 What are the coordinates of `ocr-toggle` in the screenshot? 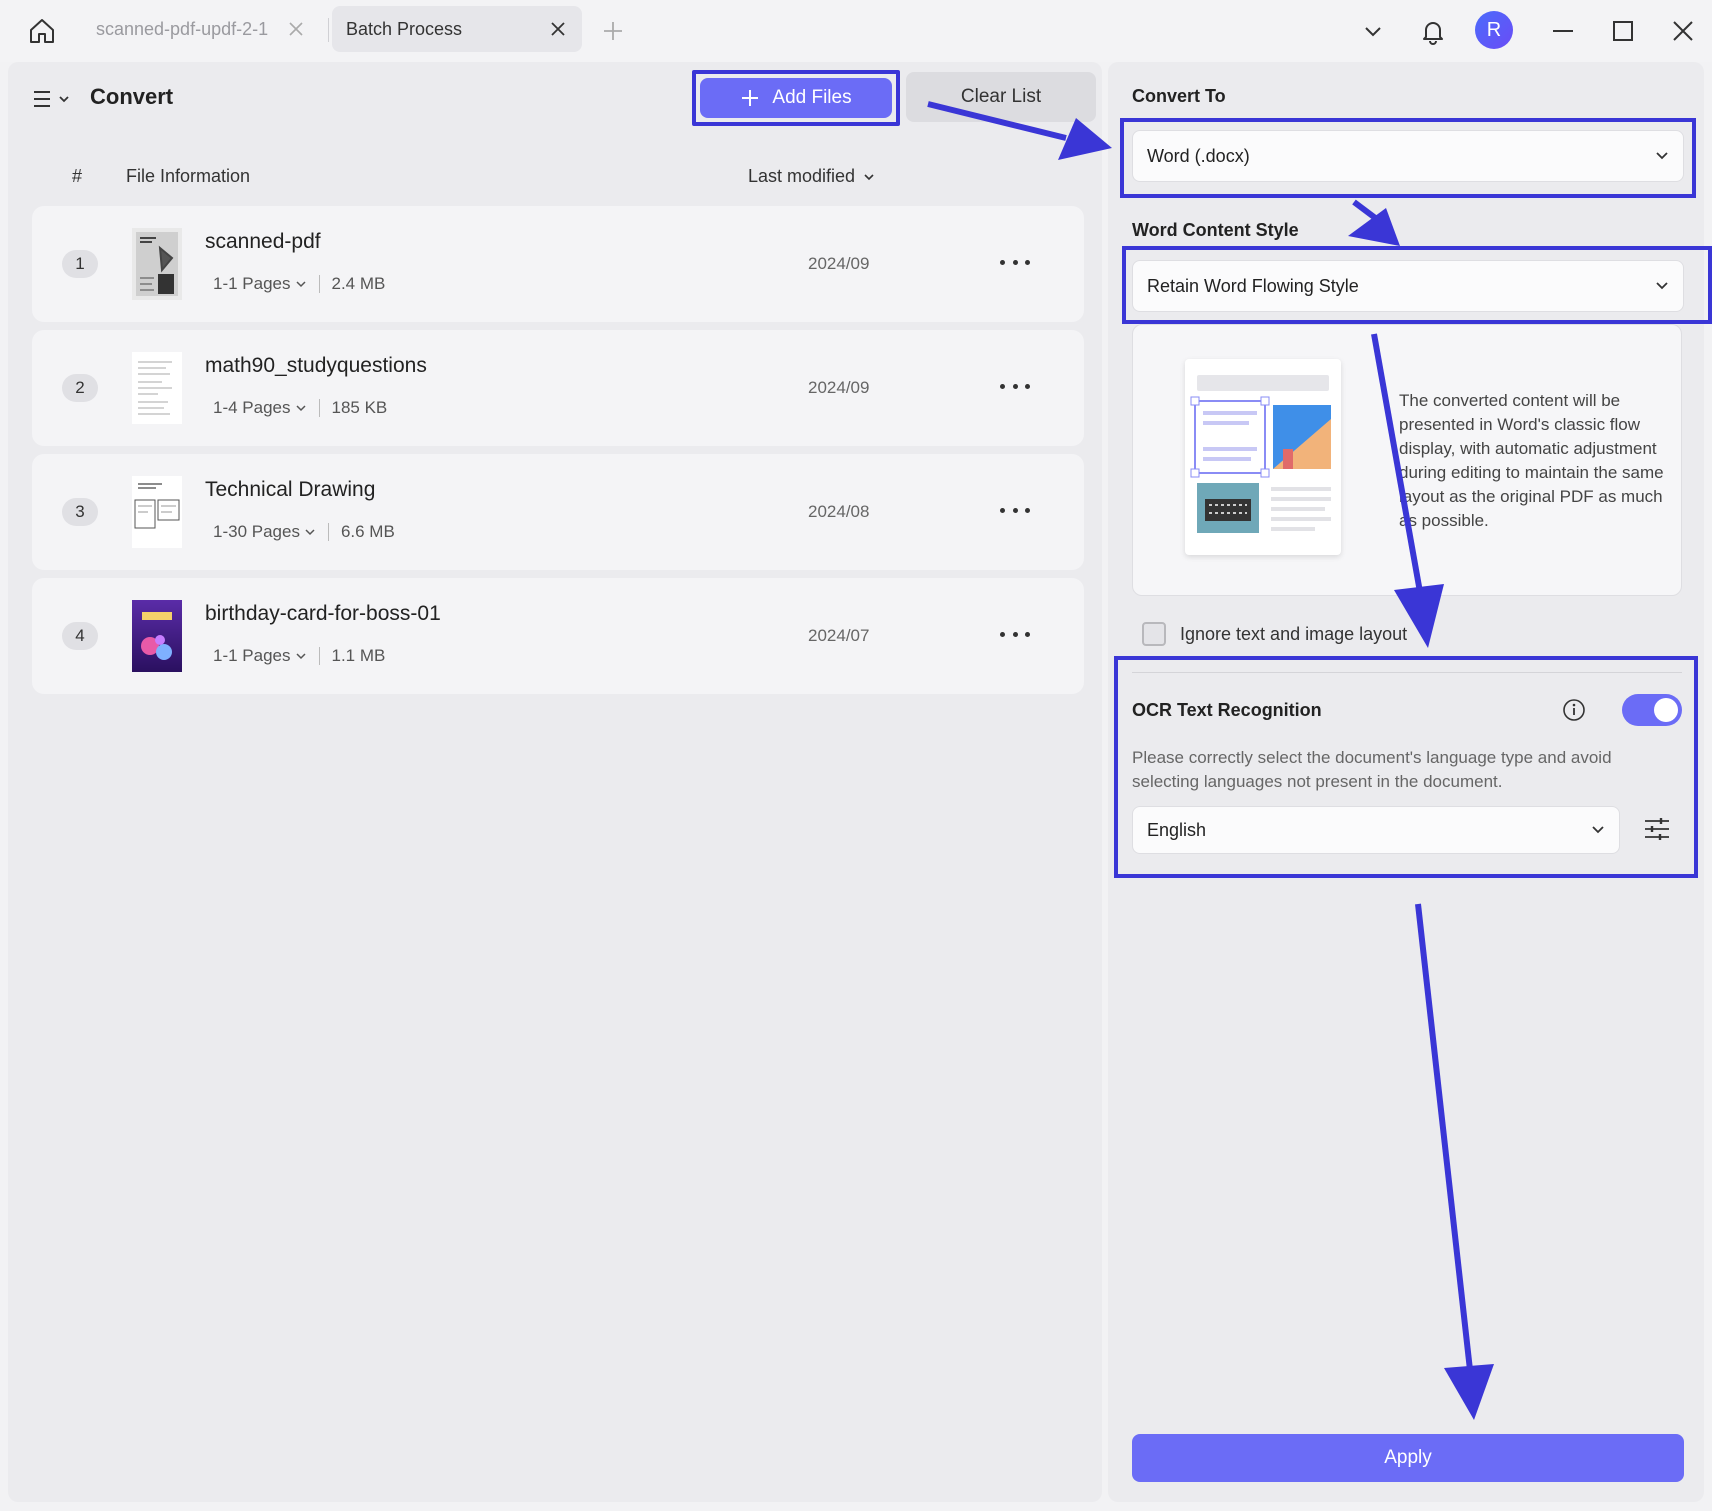 It's located at (1652, 710).